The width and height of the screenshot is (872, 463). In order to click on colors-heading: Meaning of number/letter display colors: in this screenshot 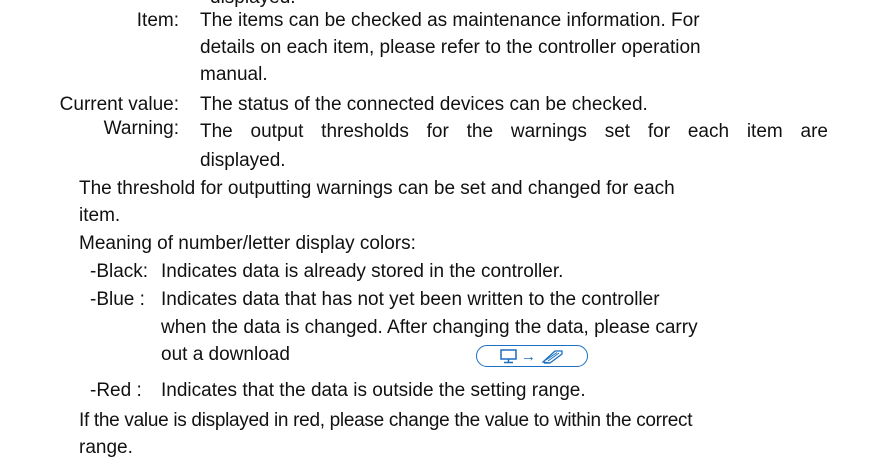, I will do `click(247, 243)`.